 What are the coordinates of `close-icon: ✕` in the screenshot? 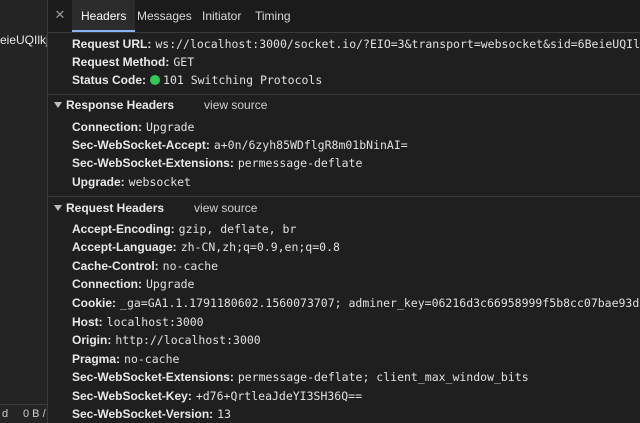 It's located at (60, 15).